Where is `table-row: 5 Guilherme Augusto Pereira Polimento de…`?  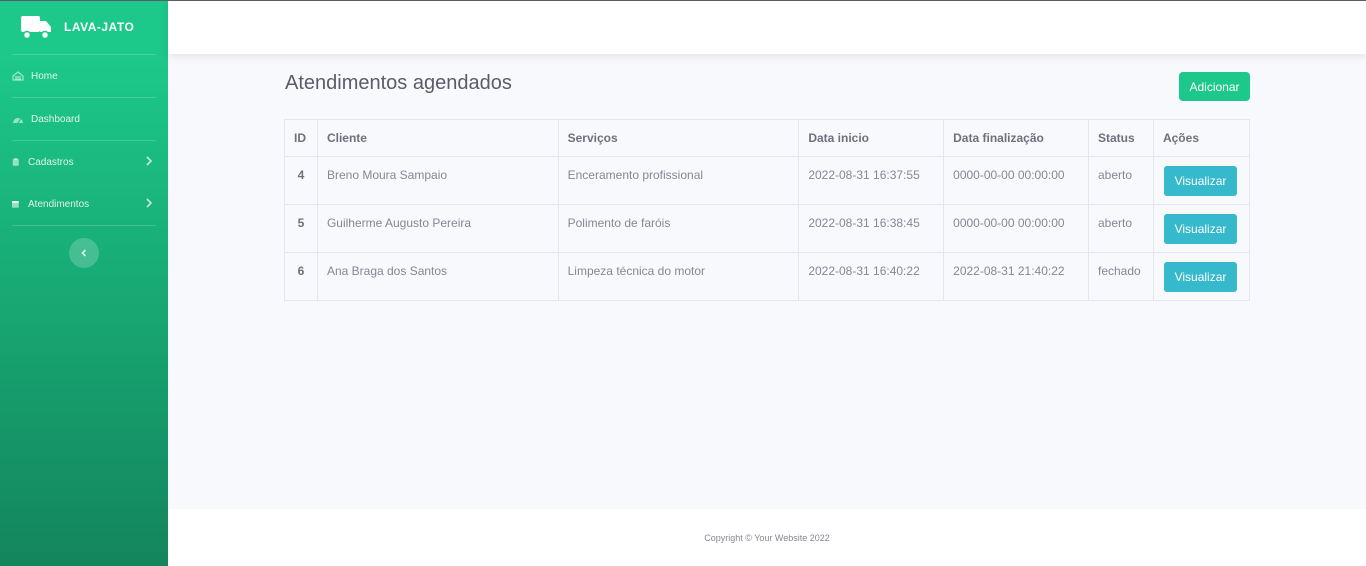
table-row: 5 Guilherme Augusto Pereira Polimento de… is located at coordinates (767, 228).